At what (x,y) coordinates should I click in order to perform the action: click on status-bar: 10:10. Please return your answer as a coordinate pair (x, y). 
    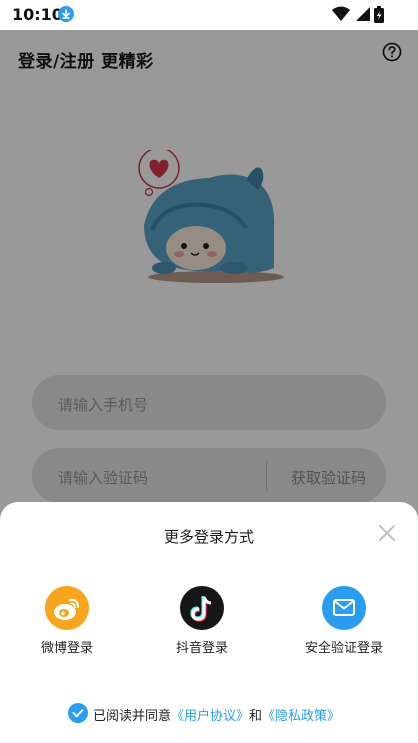
    Looking at the image, I should click on (209, 15).